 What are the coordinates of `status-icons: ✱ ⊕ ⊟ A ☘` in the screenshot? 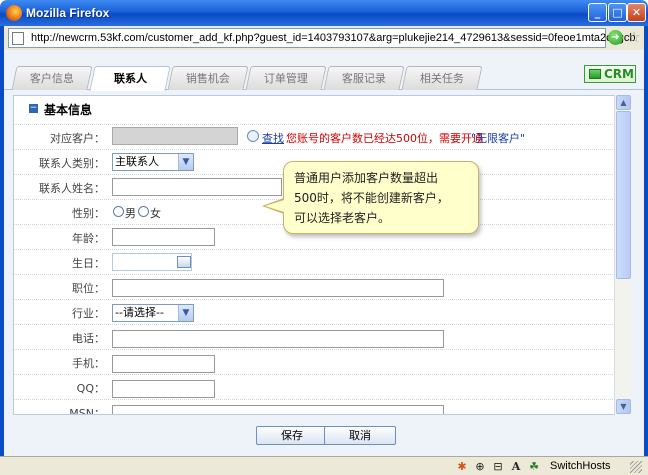 It's located at (500, 466).